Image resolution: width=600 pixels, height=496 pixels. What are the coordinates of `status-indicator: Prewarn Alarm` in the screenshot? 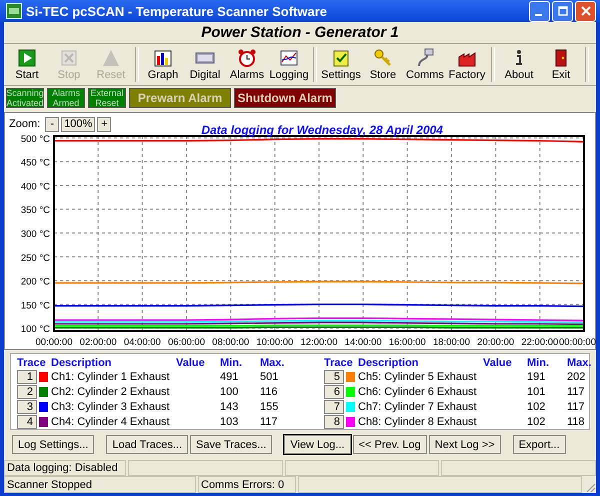 It's located at (180, 98).